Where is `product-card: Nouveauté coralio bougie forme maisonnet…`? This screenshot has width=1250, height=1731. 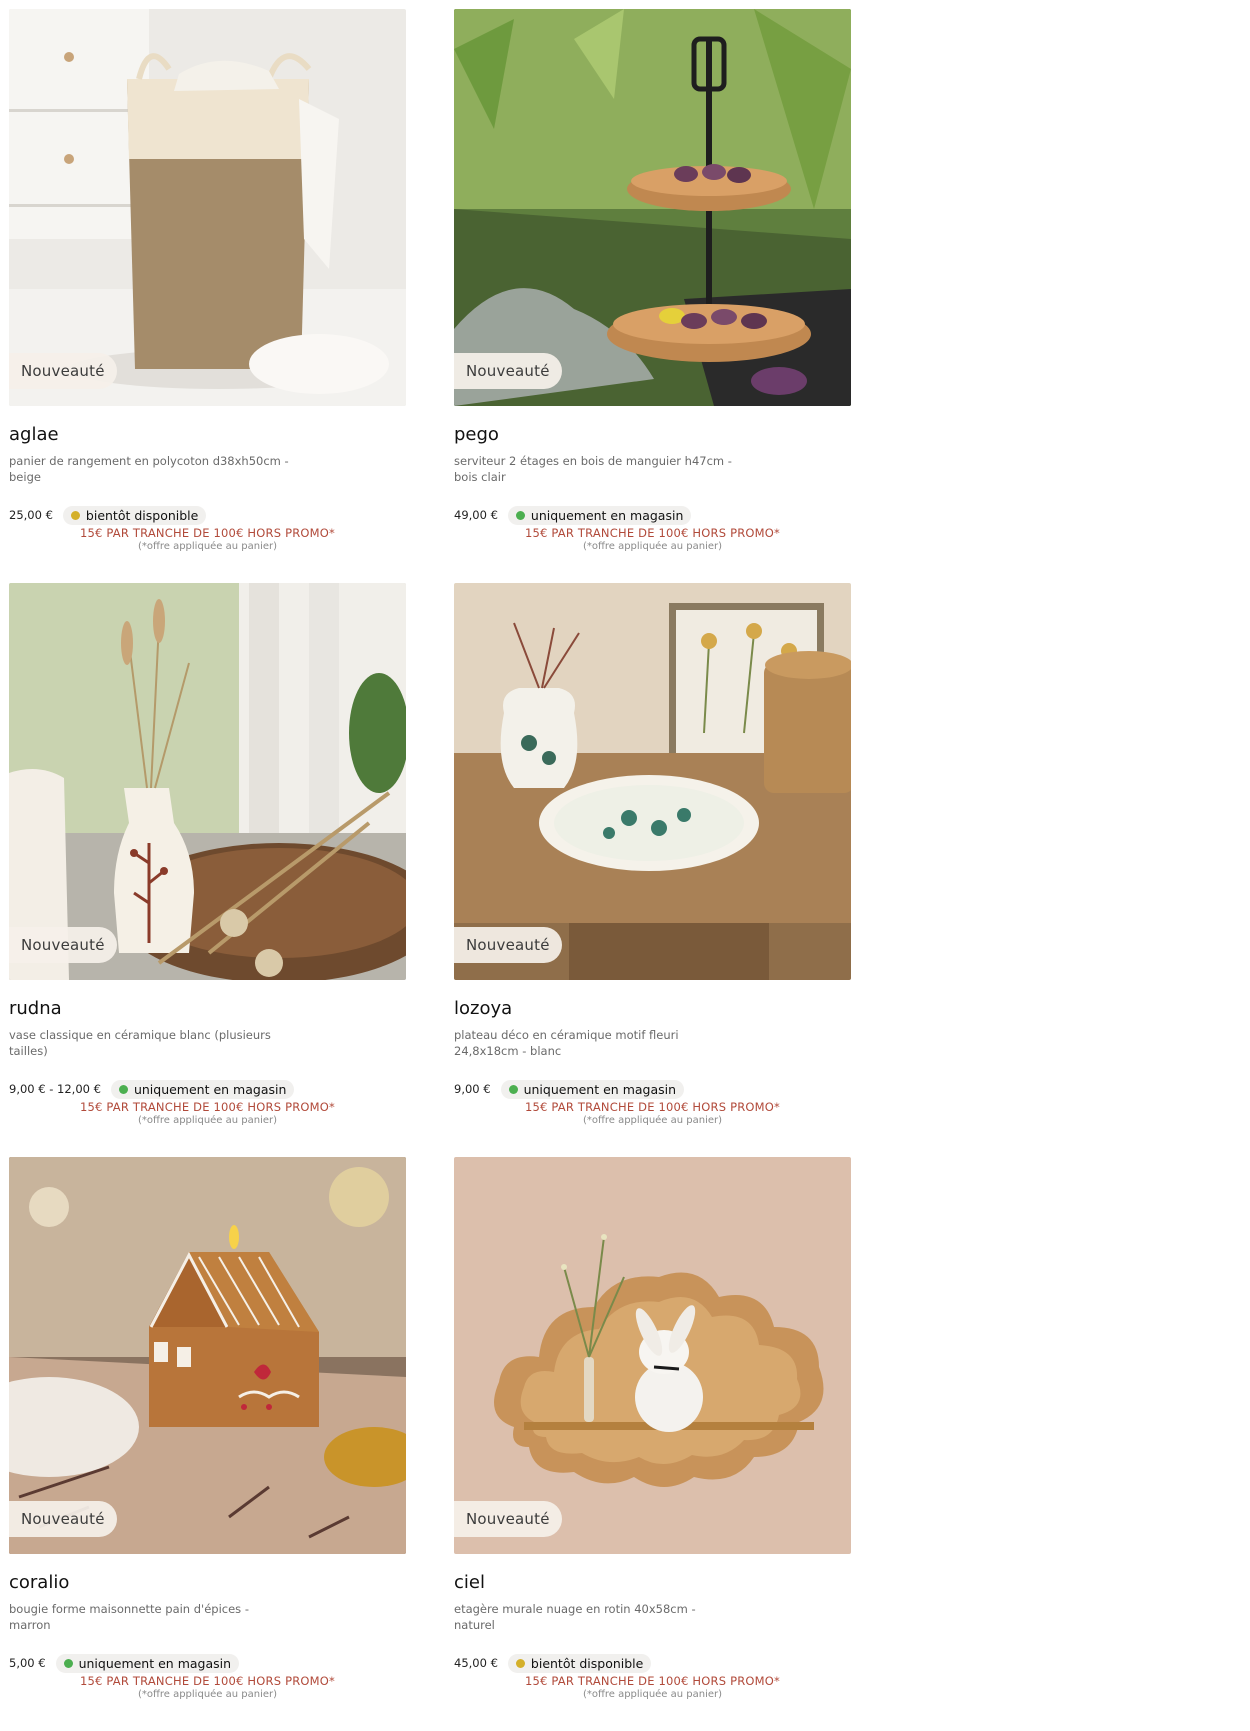 product-card: Nouveauté coralio bougie forme maisonnet… is located at coordinates (207, 1444).